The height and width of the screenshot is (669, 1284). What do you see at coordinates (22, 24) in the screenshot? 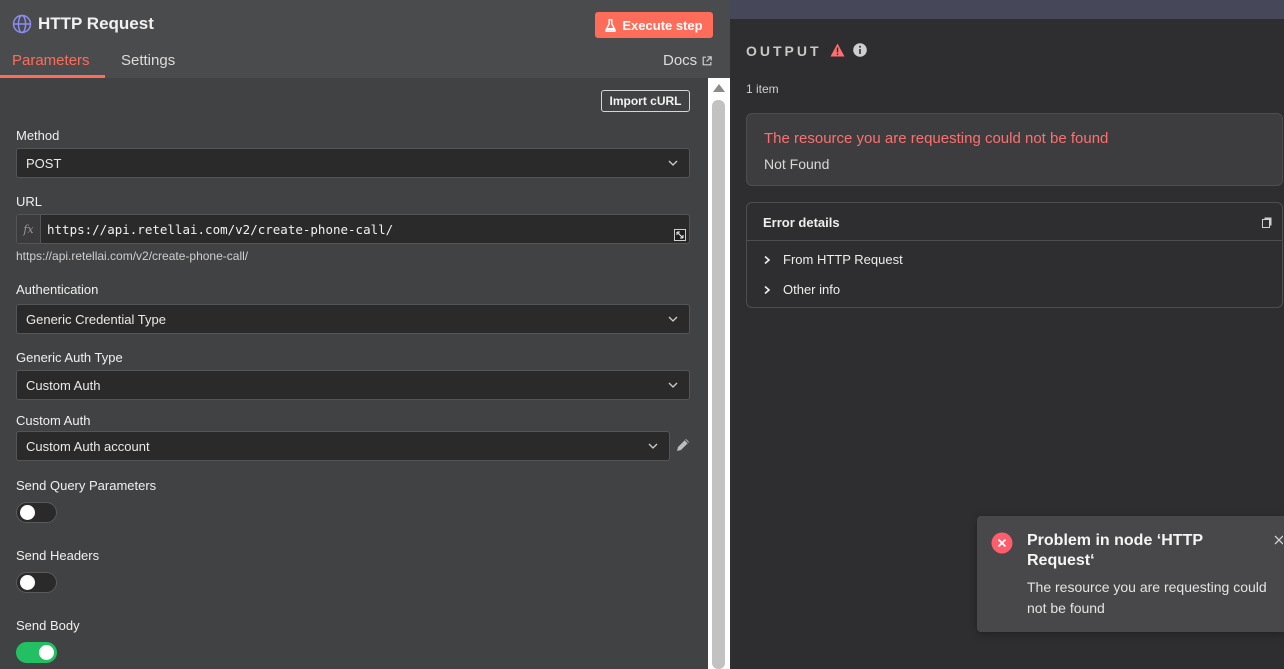
I see `globe-icon` at bounding box center [22, 24].